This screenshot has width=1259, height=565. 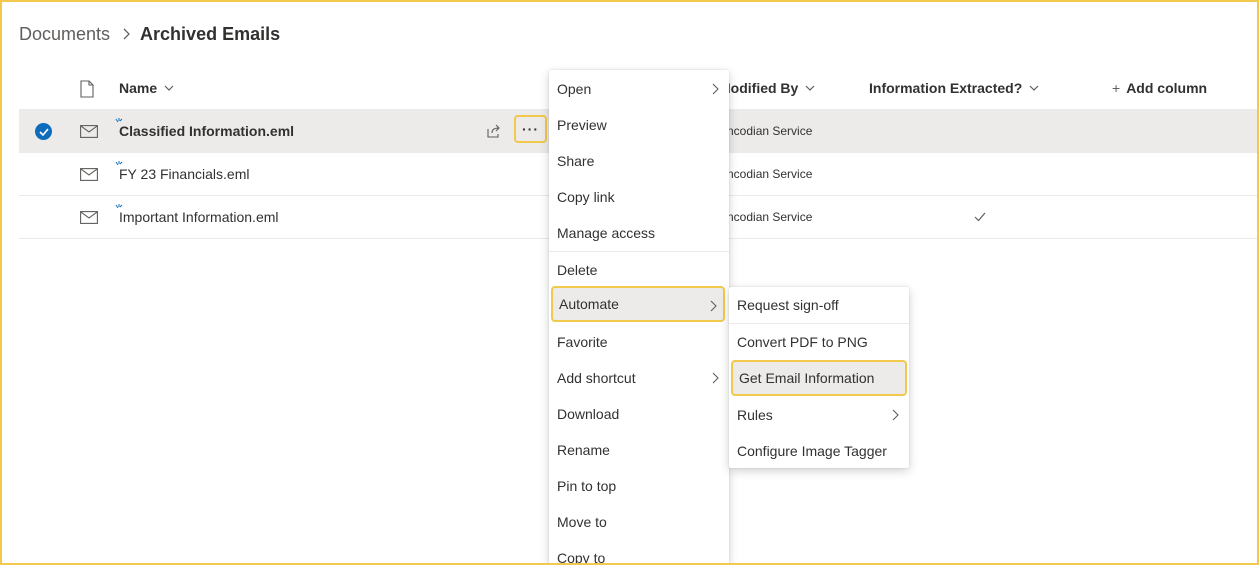 What do you see at coordinates (639, 161) in the screenshot?
I see `menu-item-share: Share` at bounding box center [639, 161].